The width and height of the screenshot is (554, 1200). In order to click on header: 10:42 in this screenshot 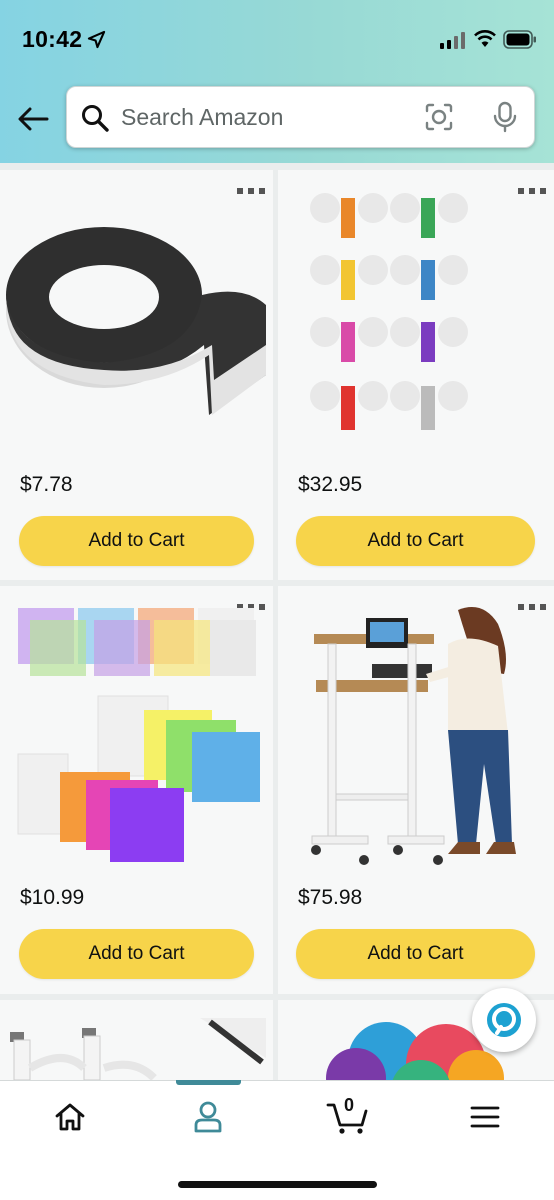, I will do `click(277, 81)`.